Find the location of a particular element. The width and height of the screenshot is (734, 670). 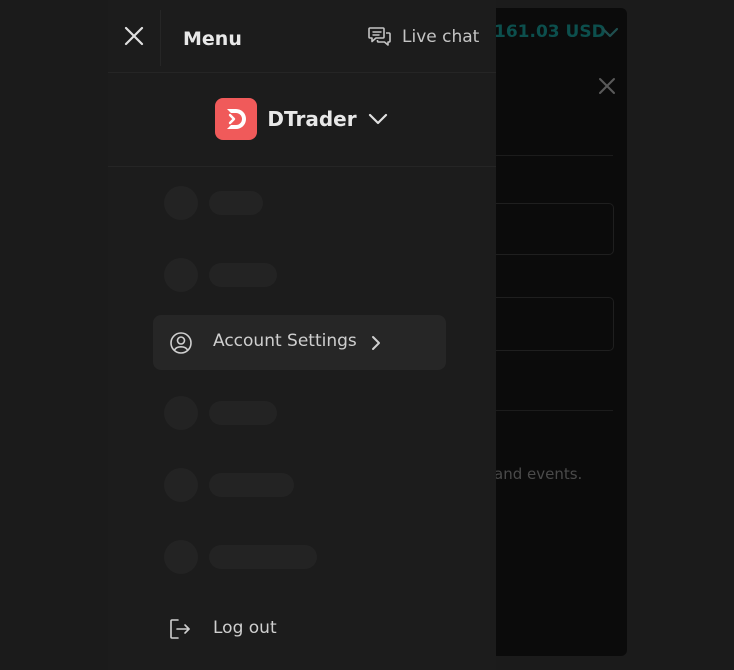

user-circle-icon is located at coordinates (181, 343).